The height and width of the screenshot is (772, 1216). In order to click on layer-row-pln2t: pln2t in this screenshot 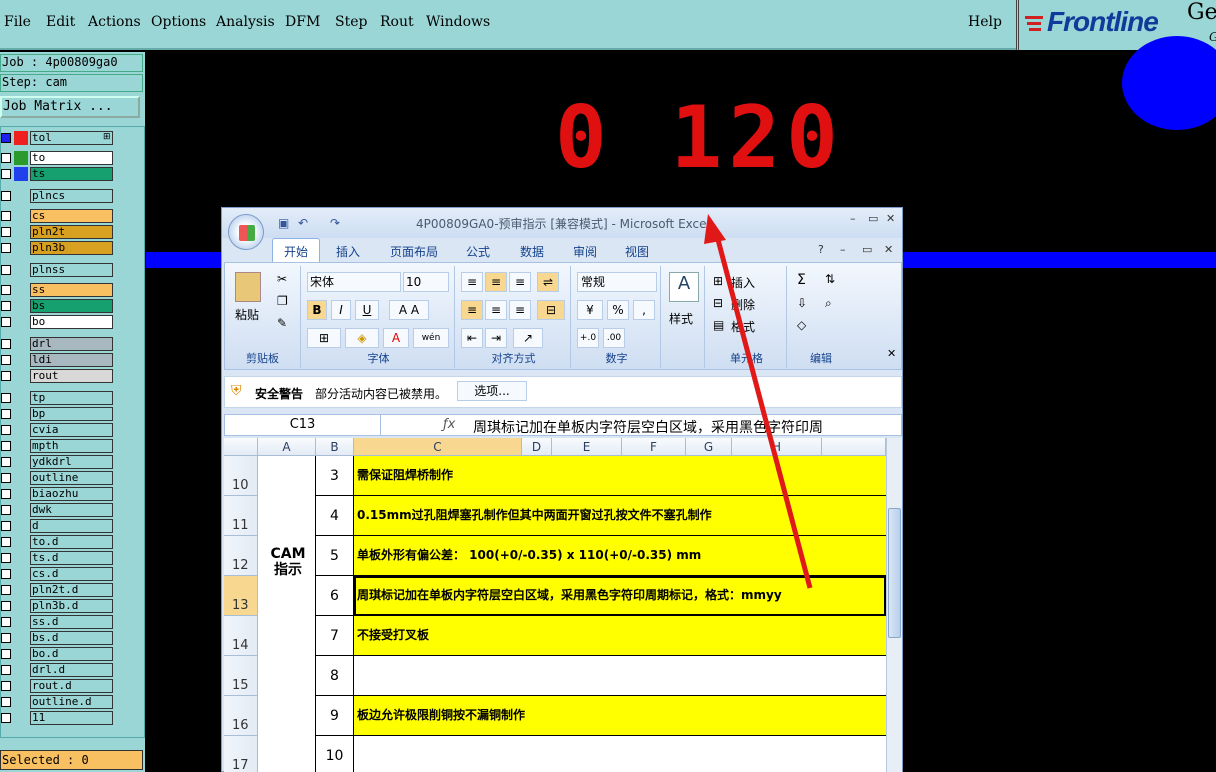, I will do `click(73, 232)`.